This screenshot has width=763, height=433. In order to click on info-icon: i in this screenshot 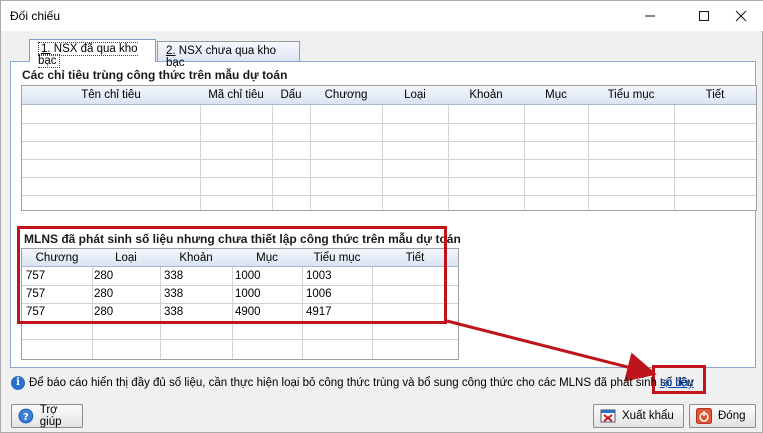, I will do `click(18, 383)`.